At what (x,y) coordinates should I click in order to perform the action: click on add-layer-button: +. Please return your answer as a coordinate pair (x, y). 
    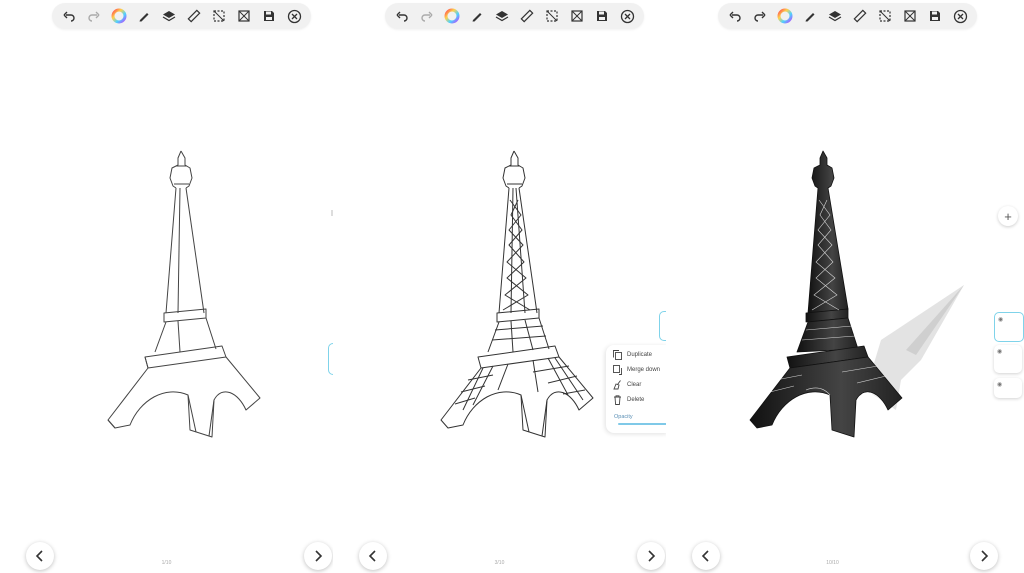
    Looking at the image, I should click on (1008, 216).